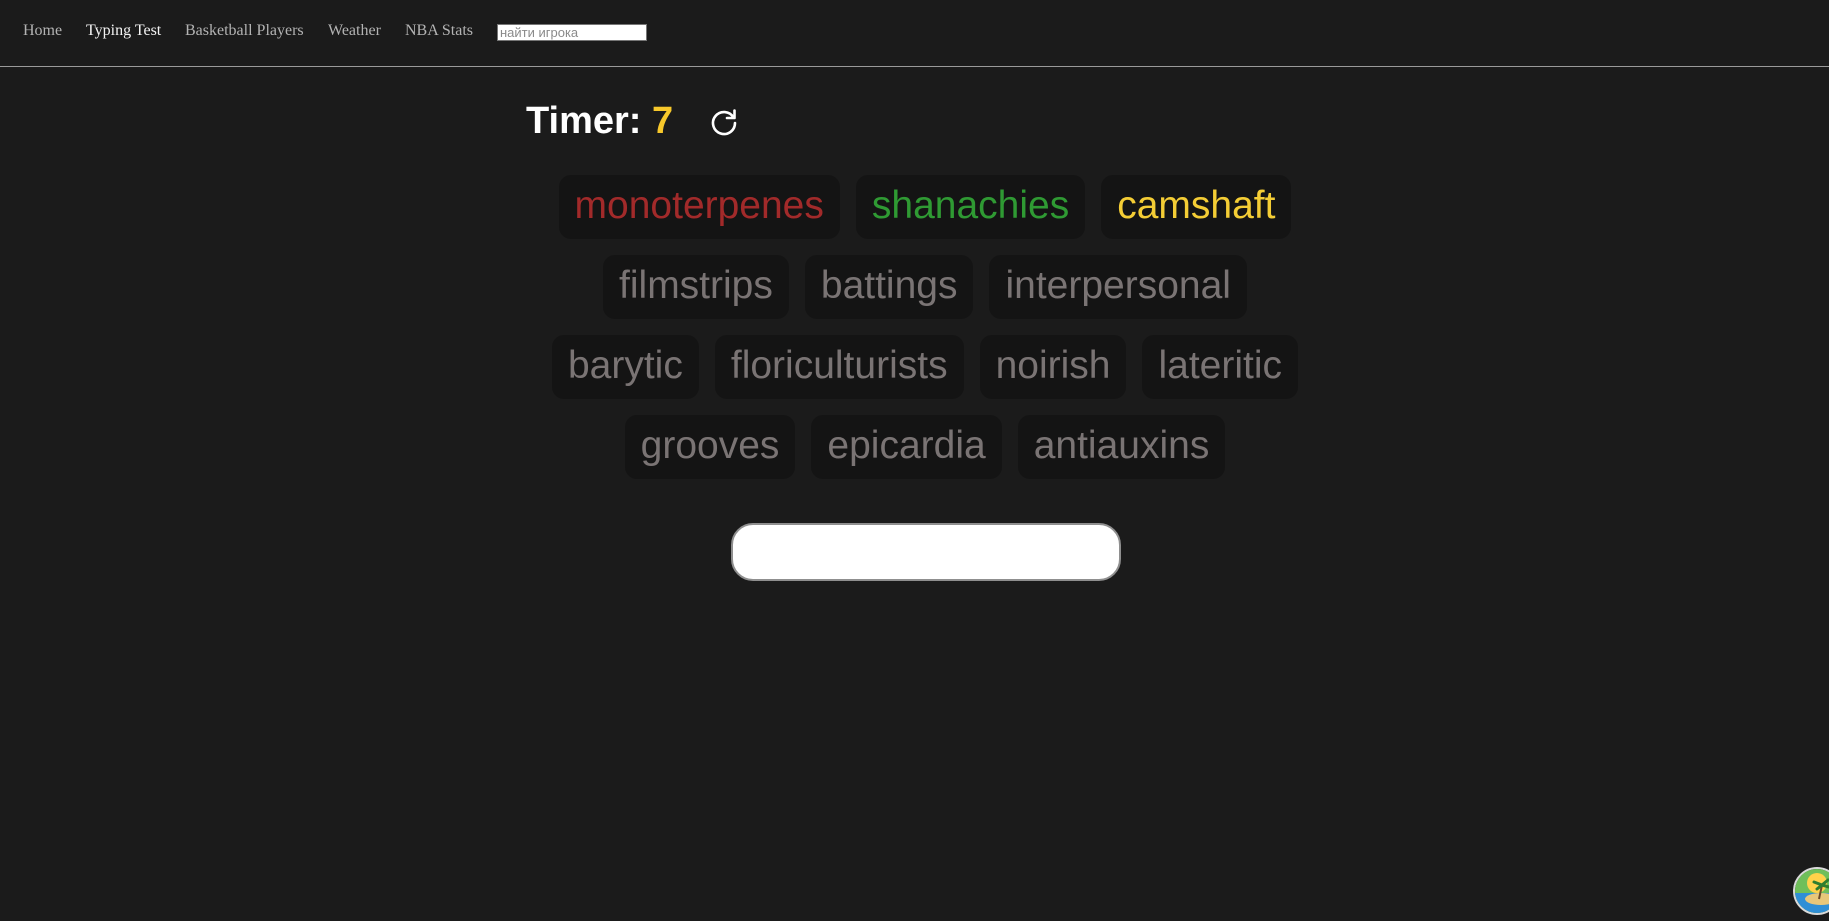 The height and width of the screenshot is (921, 1829). Describe the element at coordinates (699, 207) in the screenshot. I see `word-wrong: monoterpenes` at that location.